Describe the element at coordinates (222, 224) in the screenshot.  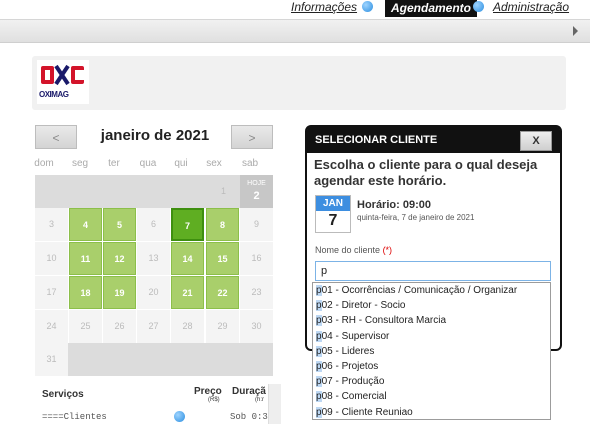
I see `calendar-day-8: 8` at that location.